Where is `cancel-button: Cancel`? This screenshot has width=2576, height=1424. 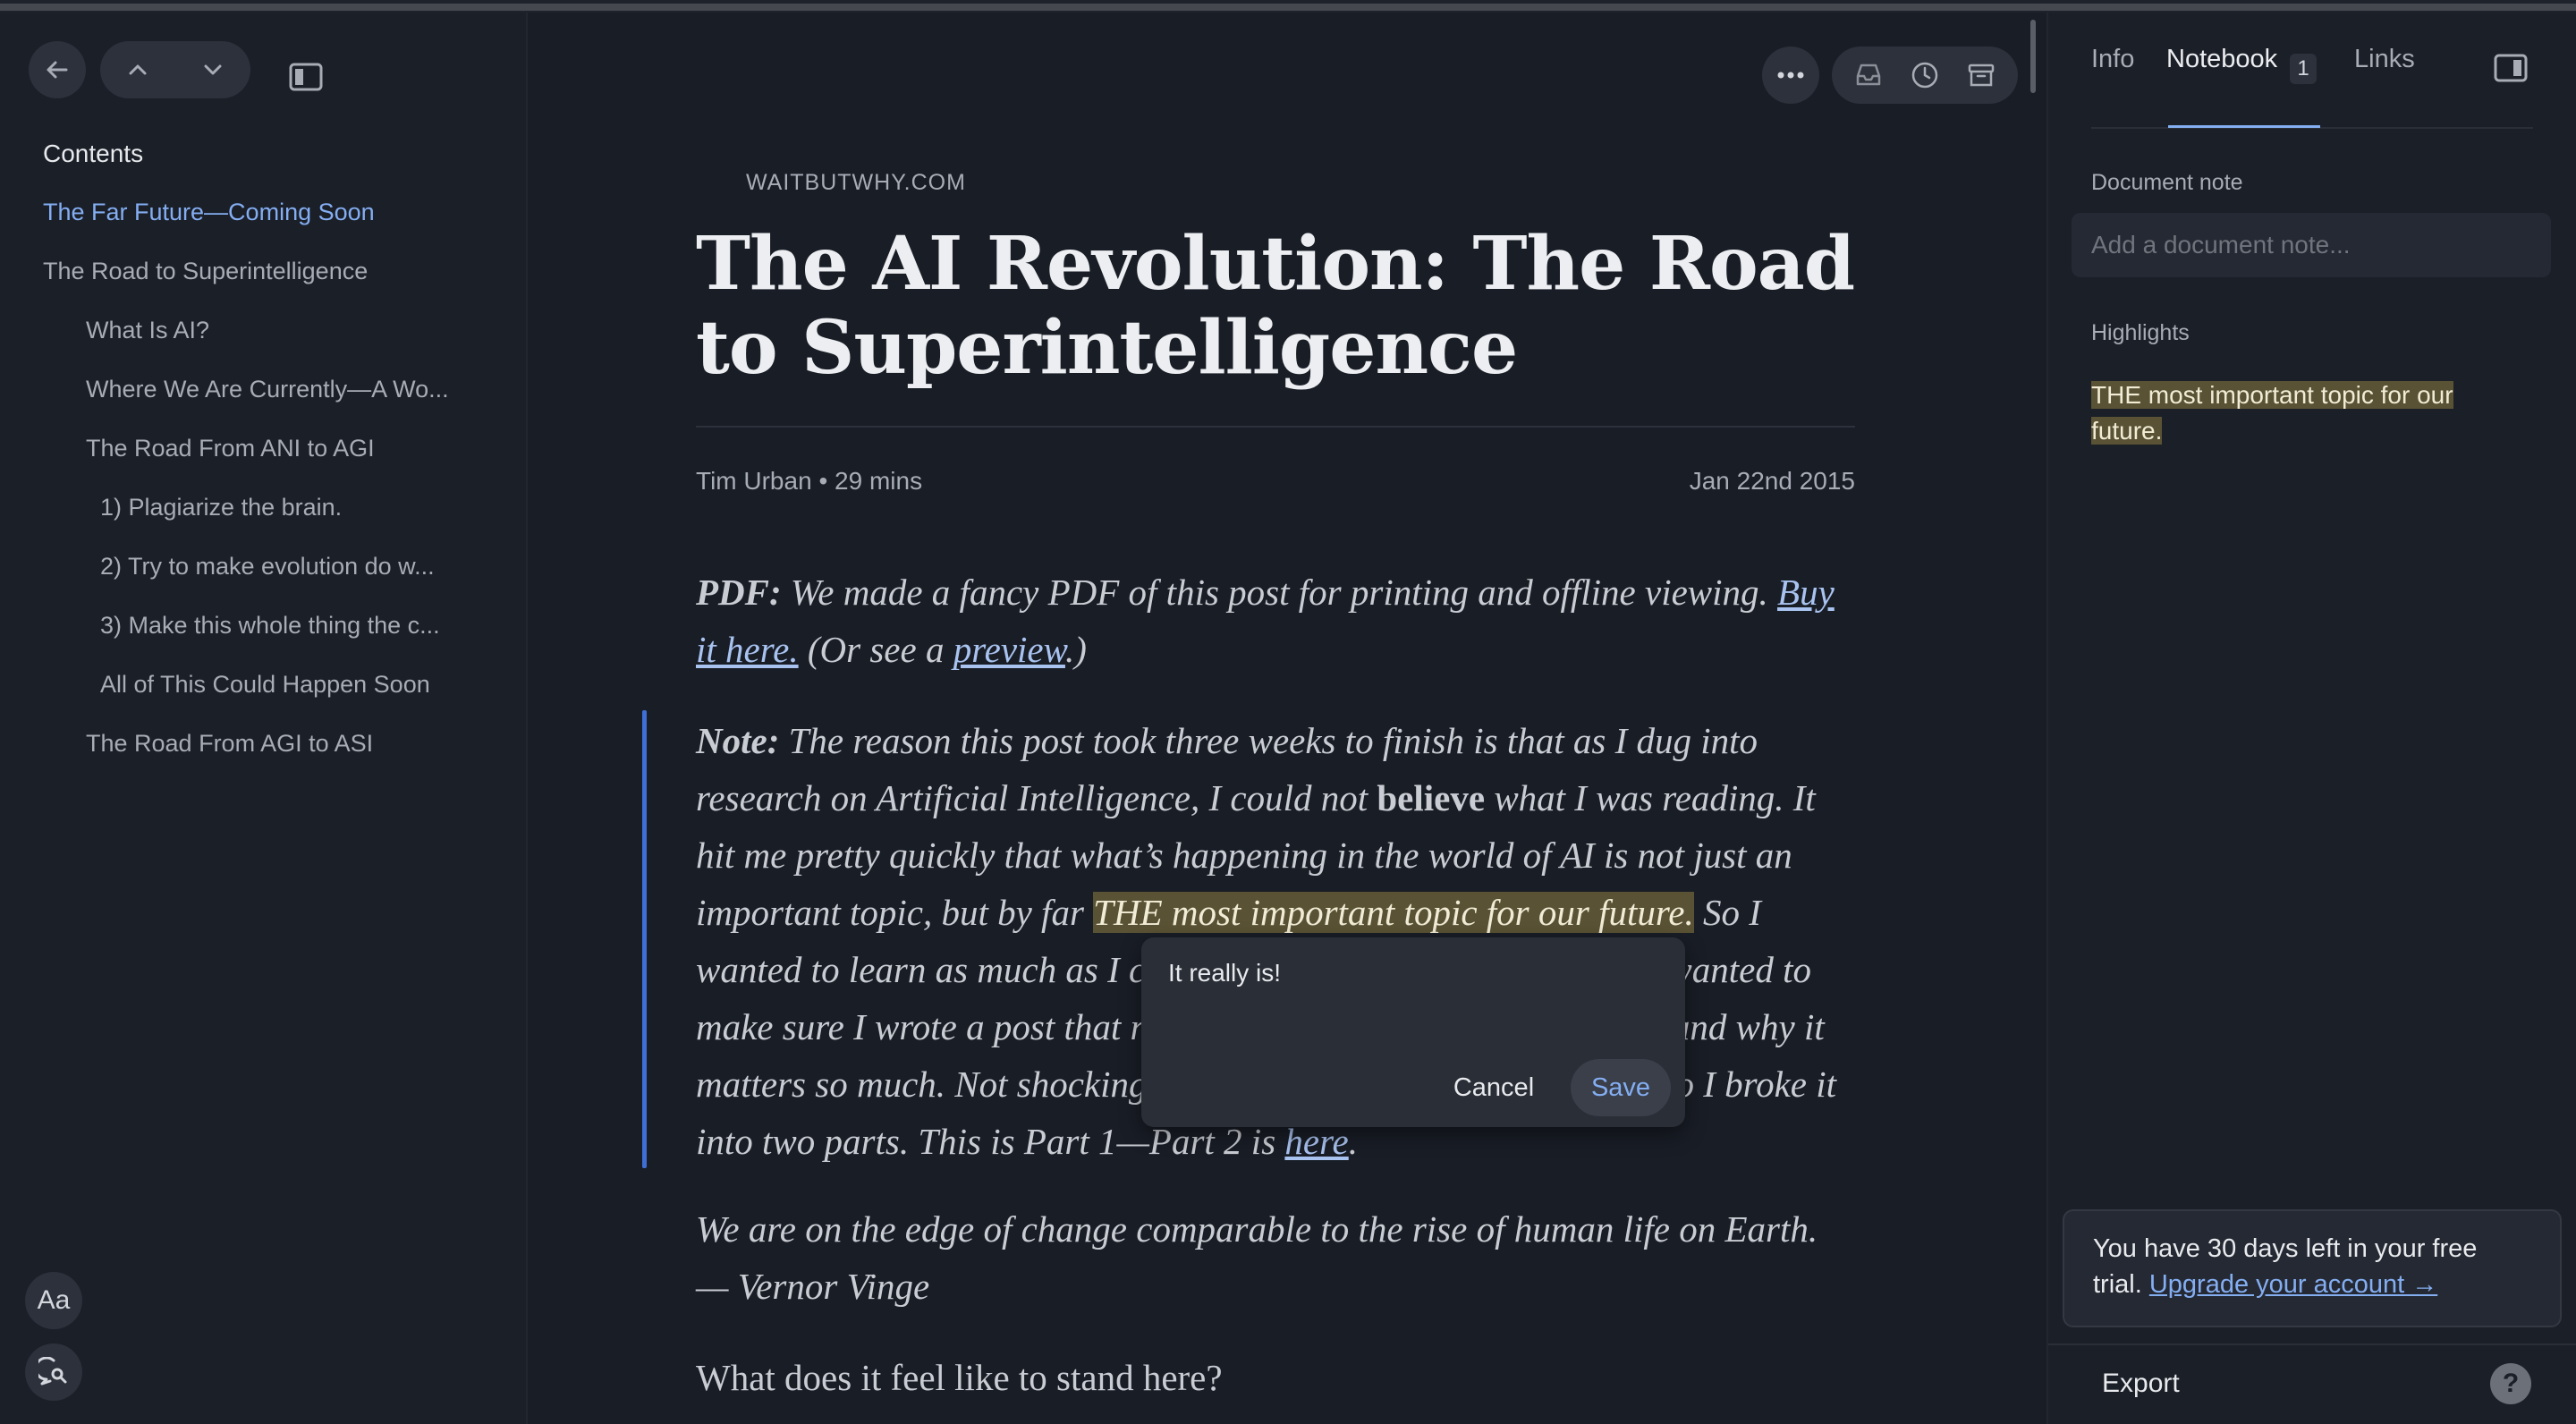 cancel-button: Cancel is located at coordinates (1494, 1087).